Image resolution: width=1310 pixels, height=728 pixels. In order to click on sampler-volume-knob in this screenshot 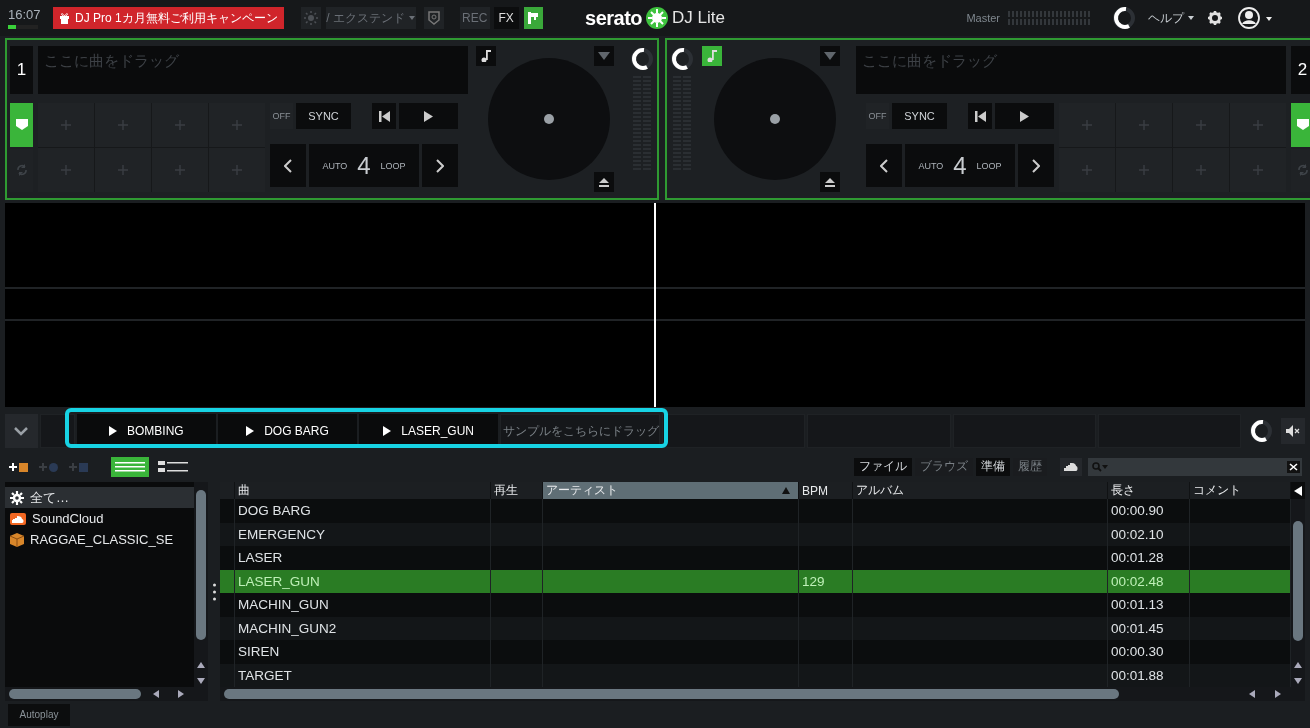, I will do `click(1261, 431)`.